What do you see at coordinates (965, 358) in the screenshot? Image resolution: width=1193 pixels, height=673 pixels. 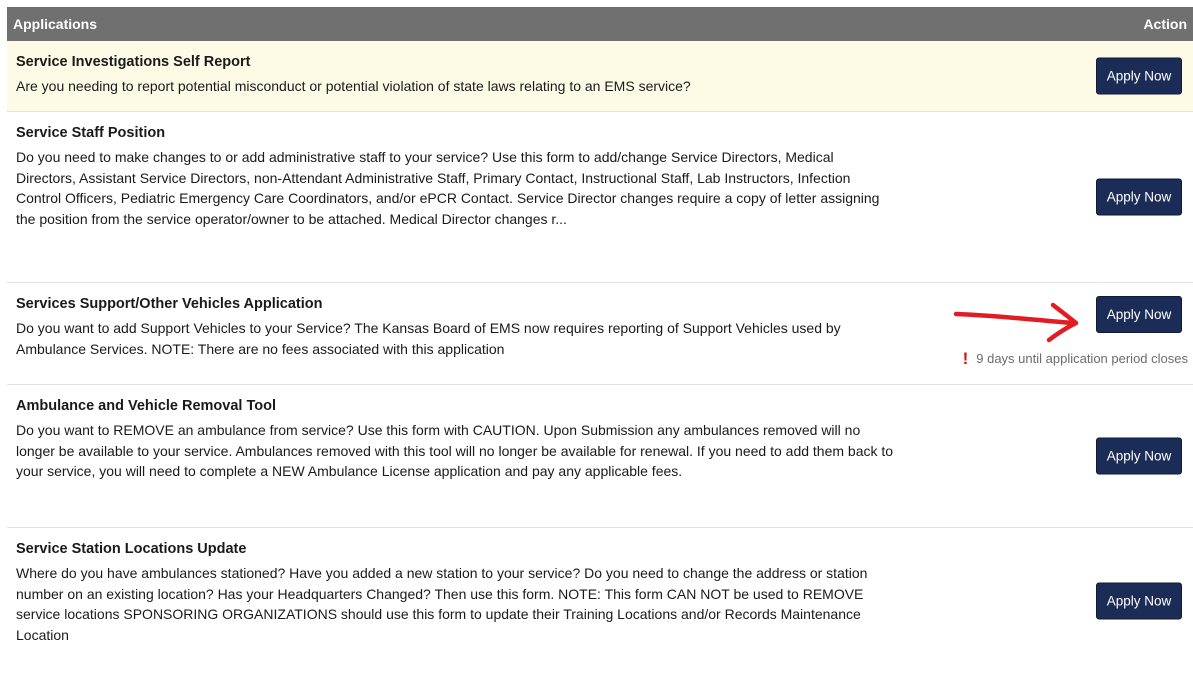 I see `exclamation-icon: !` at bounding box center [965, 358].